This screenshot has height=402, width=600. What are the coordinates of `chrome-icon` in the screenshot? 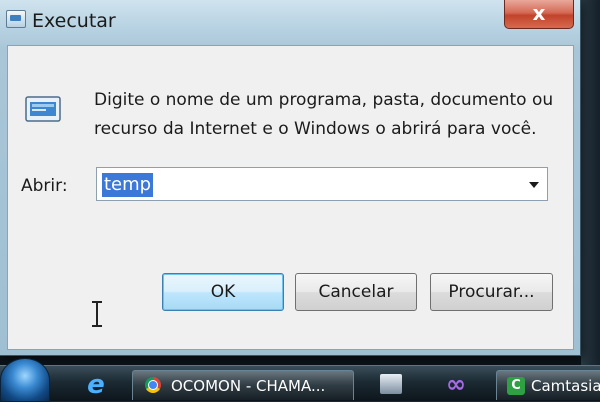 It's located at (153, 385).